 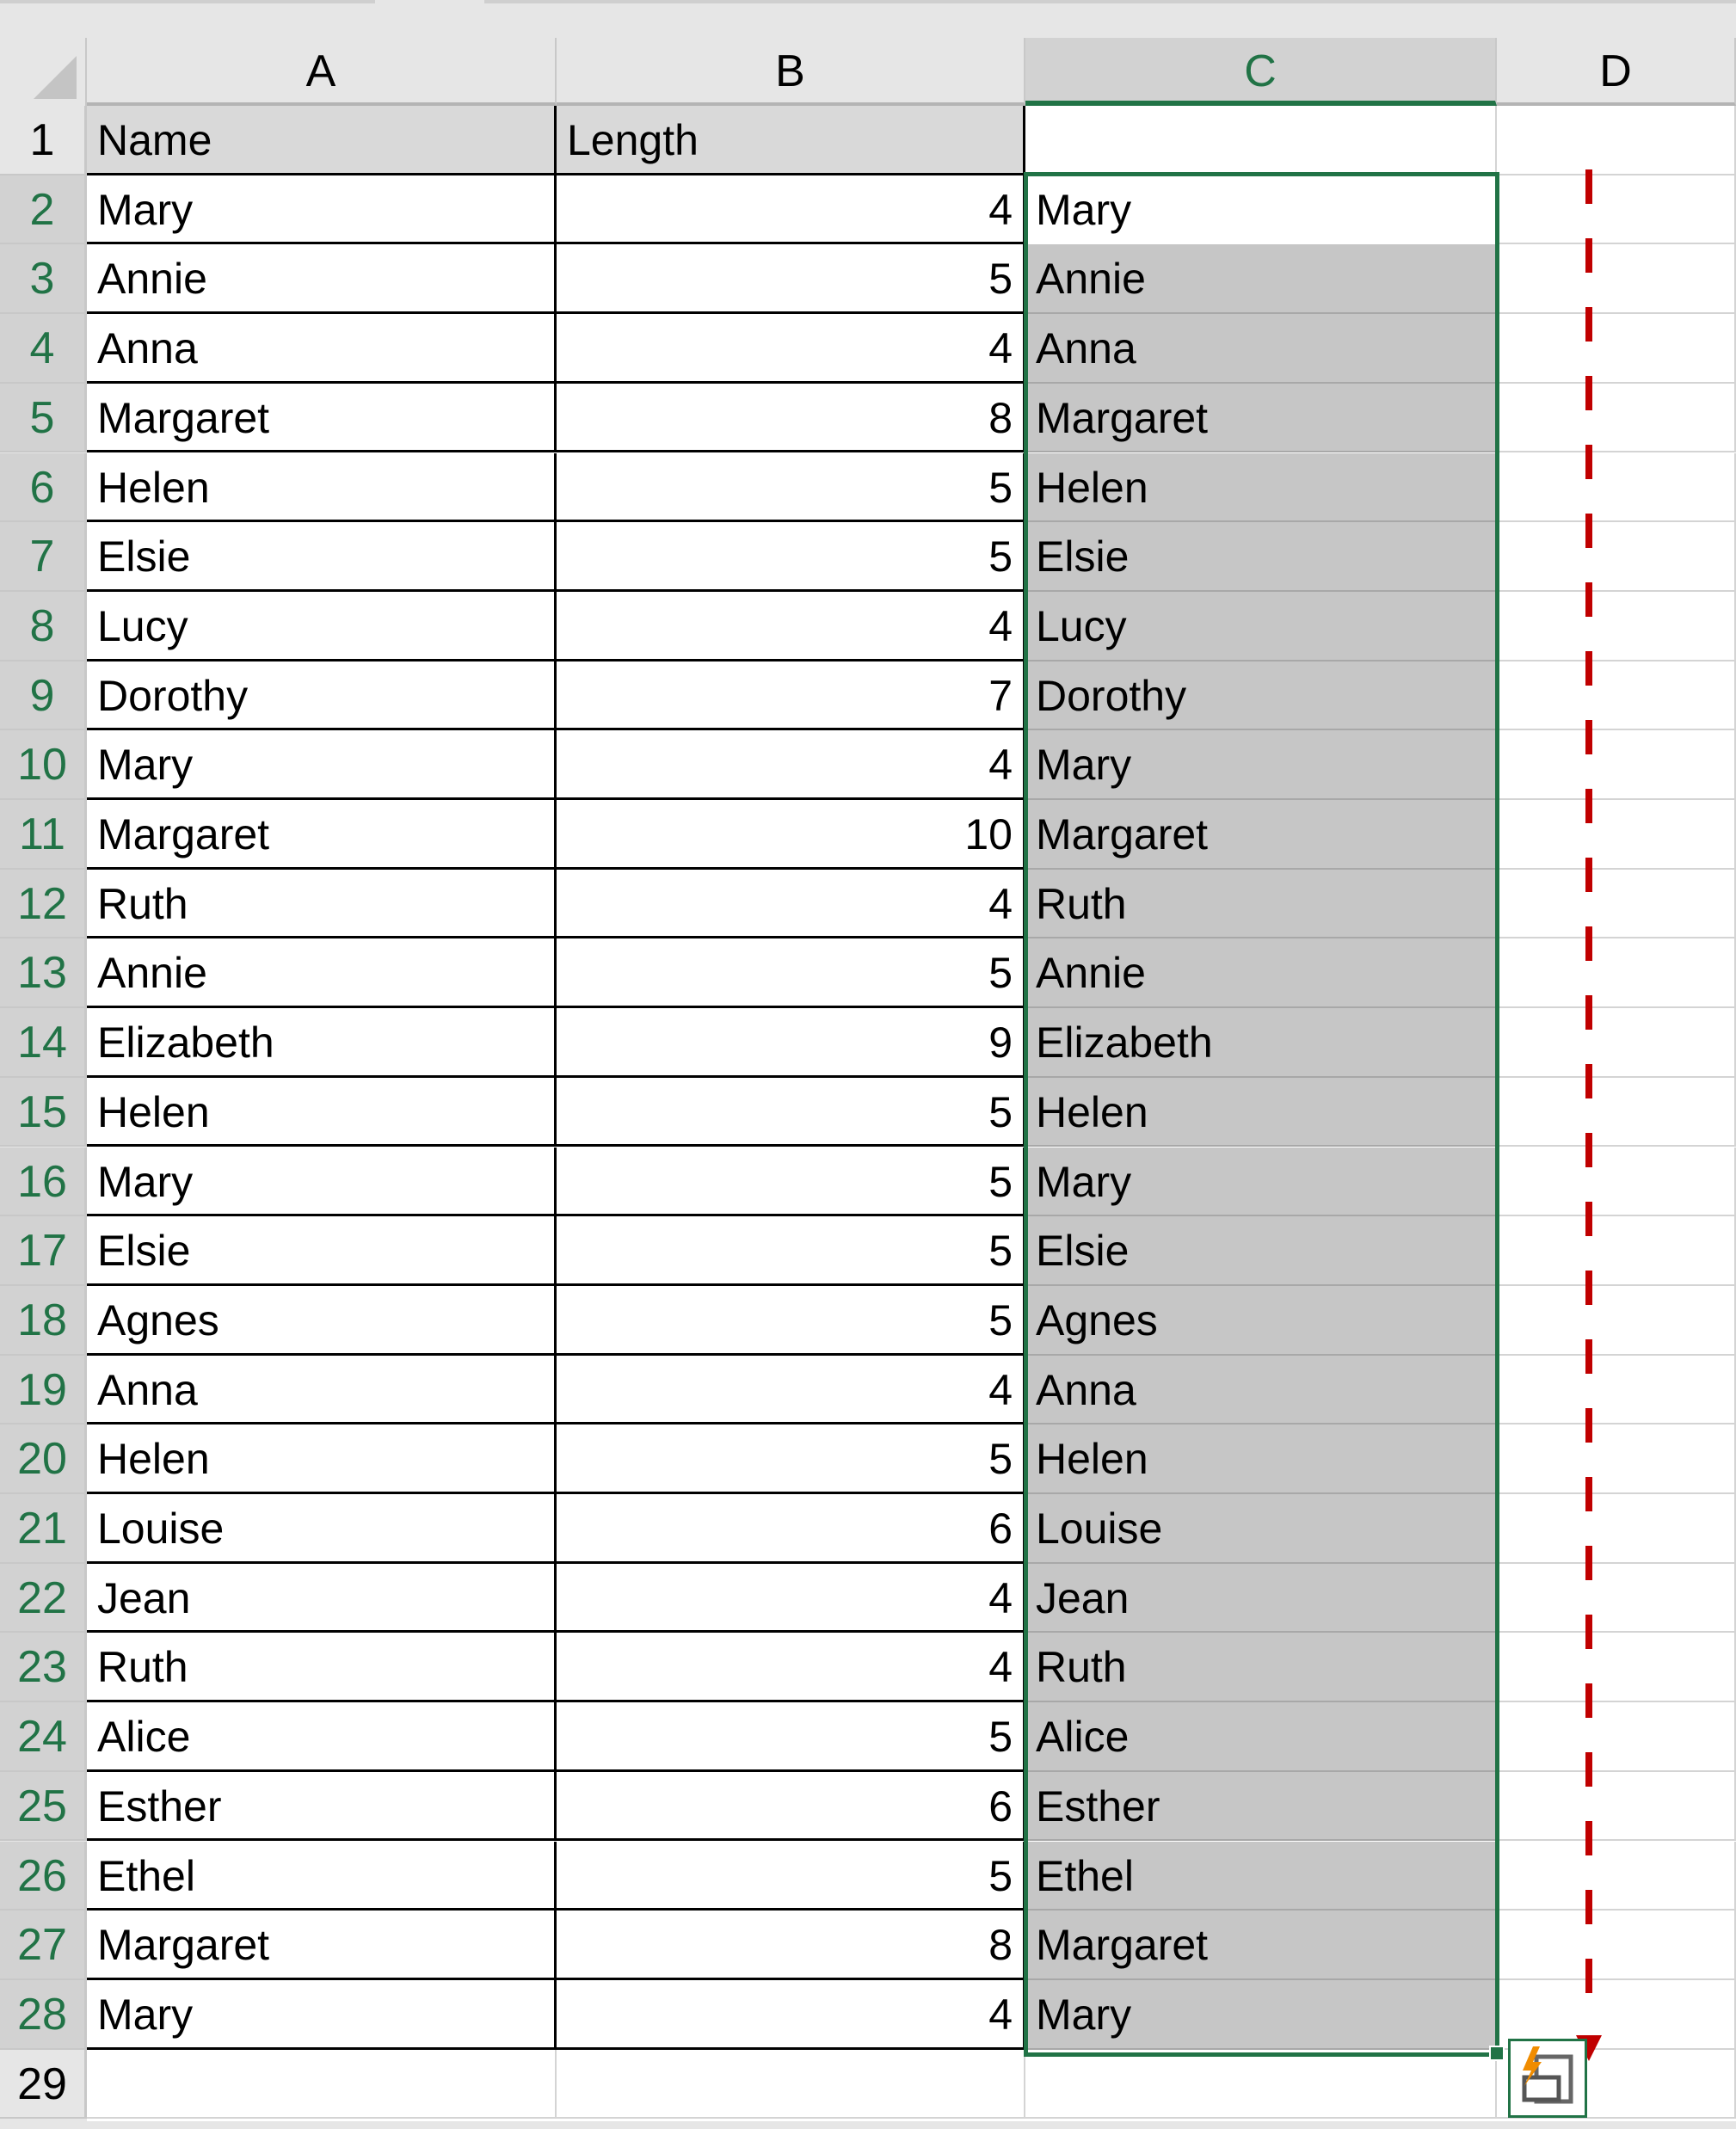 I want to click on row-header: 16, so click(x=43, y=1182).